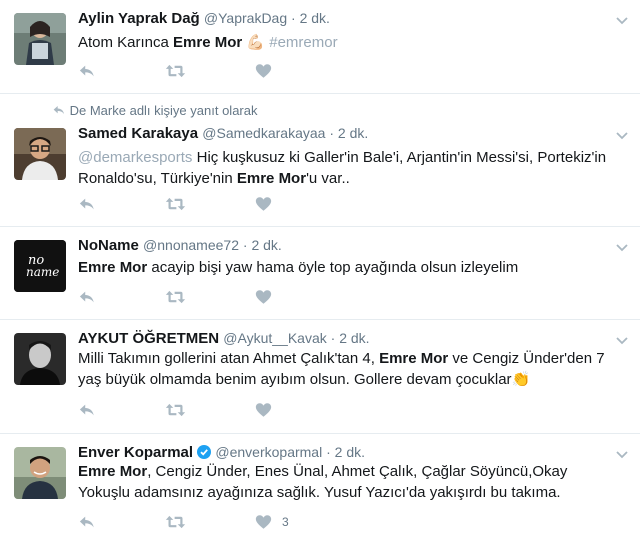 The width and height of the screenshot is (640, 544). Describe the element at coordinates (135, 157) in the screenshot. I see `mention-link: @demarkesports` at that location.